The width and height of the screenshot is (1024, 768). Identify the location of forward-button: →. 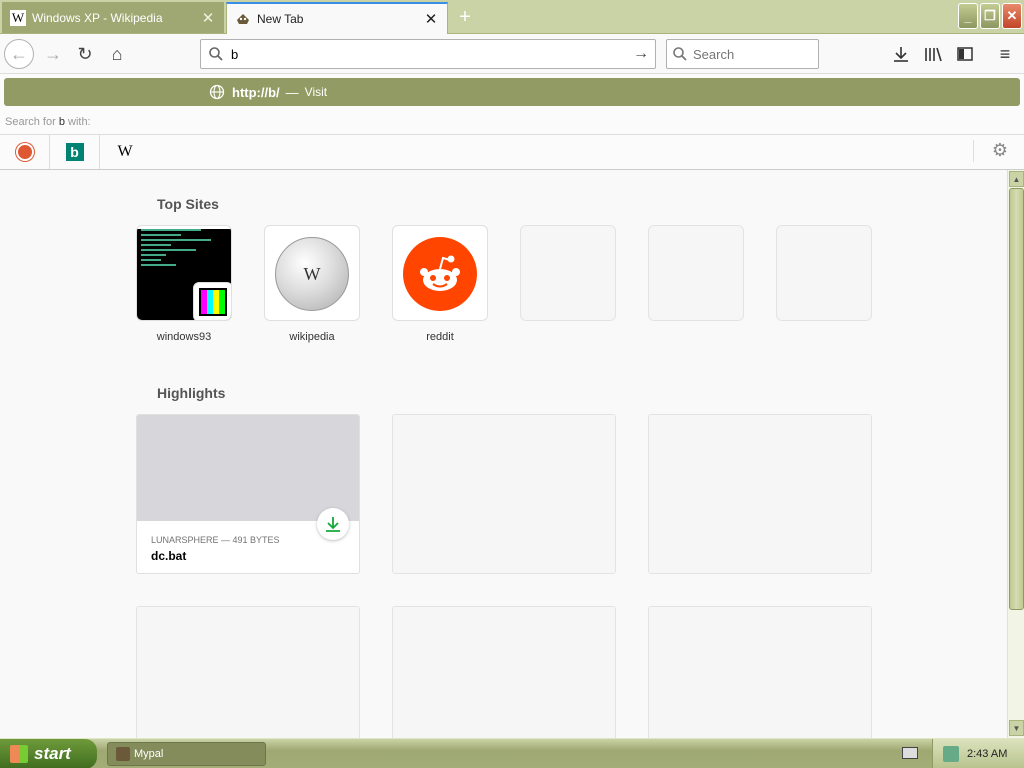
(53, 54).